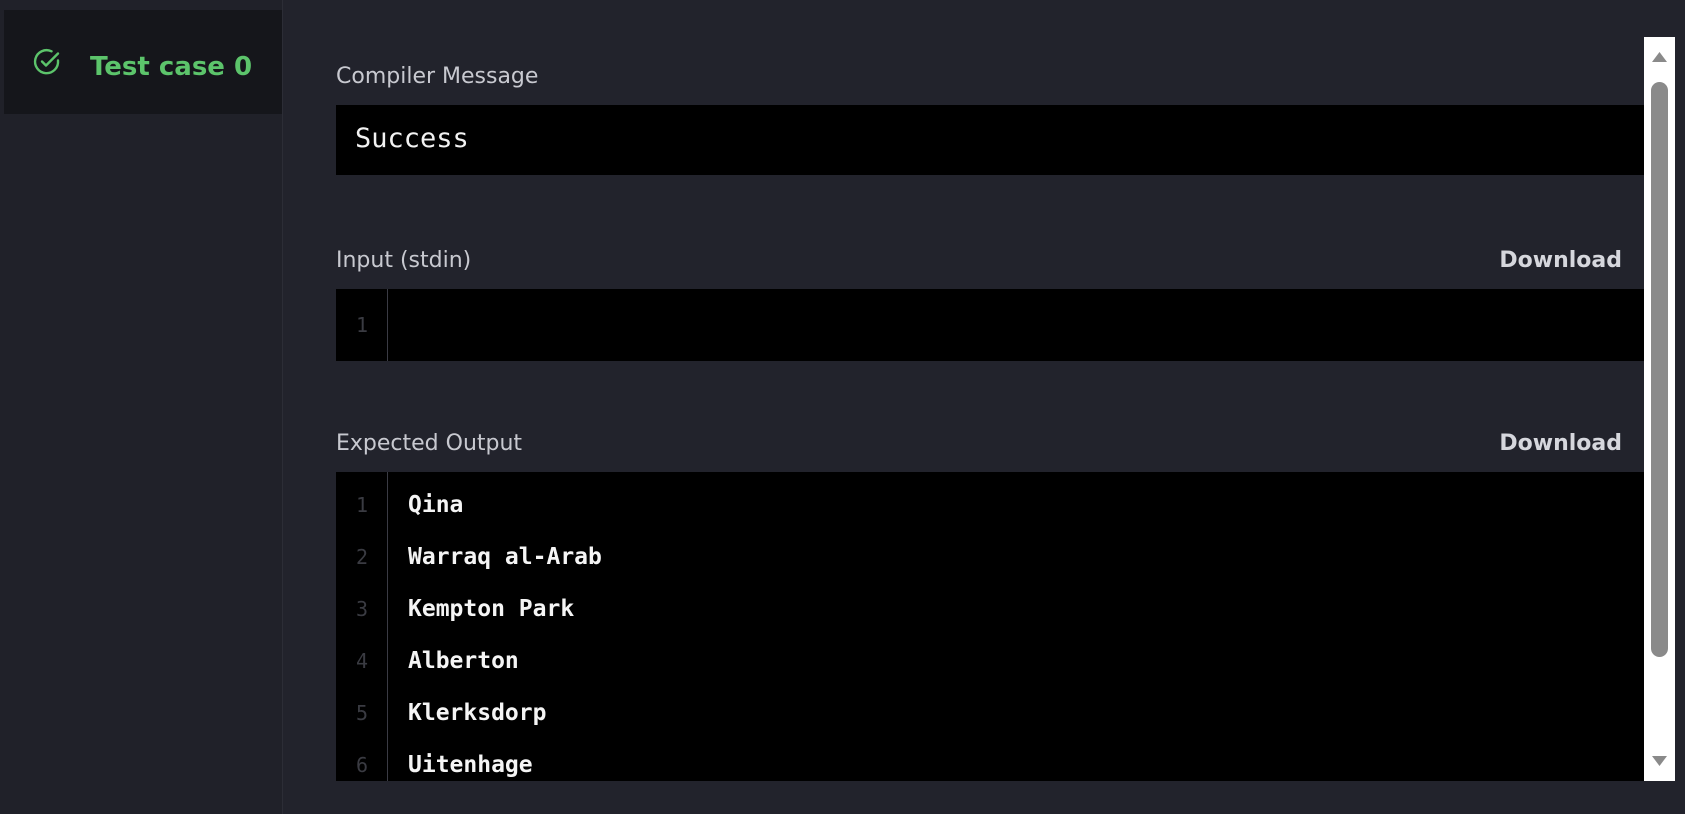 The width and height of the screenshot is (1685, 814). Describe the element at coordinates (412, 138) in the screenshot. I see `compiler-message-text: Success` at that location.